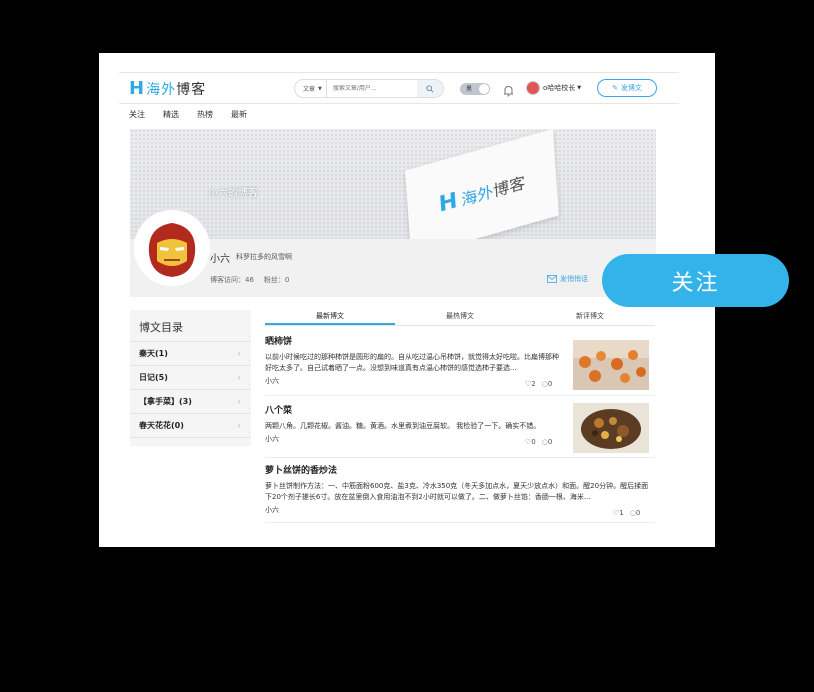 Image resolution: width=814 pixels, height=692 pixels. Describe the element at coordinates (276, 280) in the screenshot. I see `fan-count: 粉丝：0` at that location.